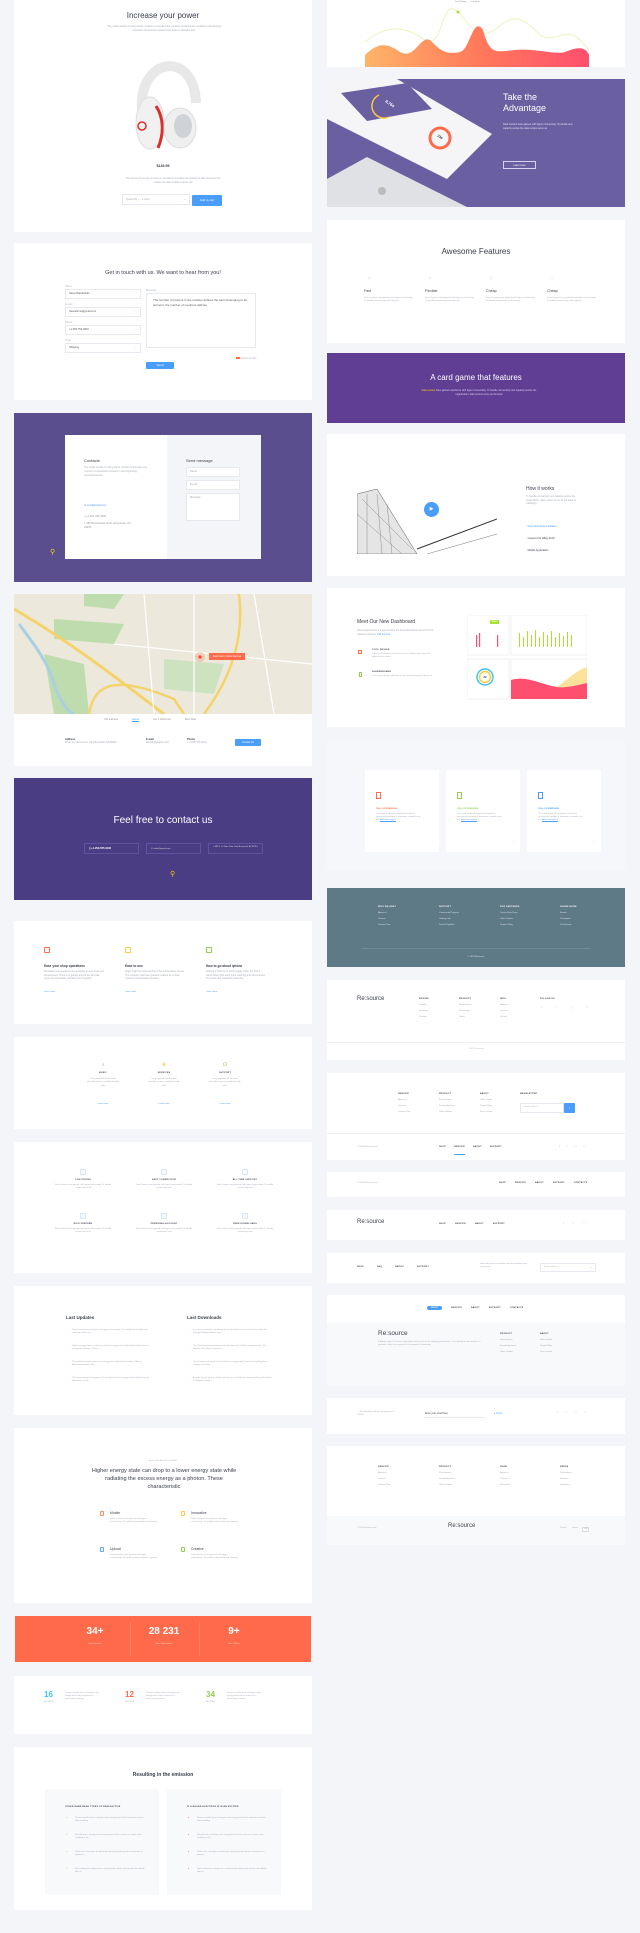 This screenshot has height=1933, width=640. I want to click on attachment-link: Attachment-file, so click(246, 358).